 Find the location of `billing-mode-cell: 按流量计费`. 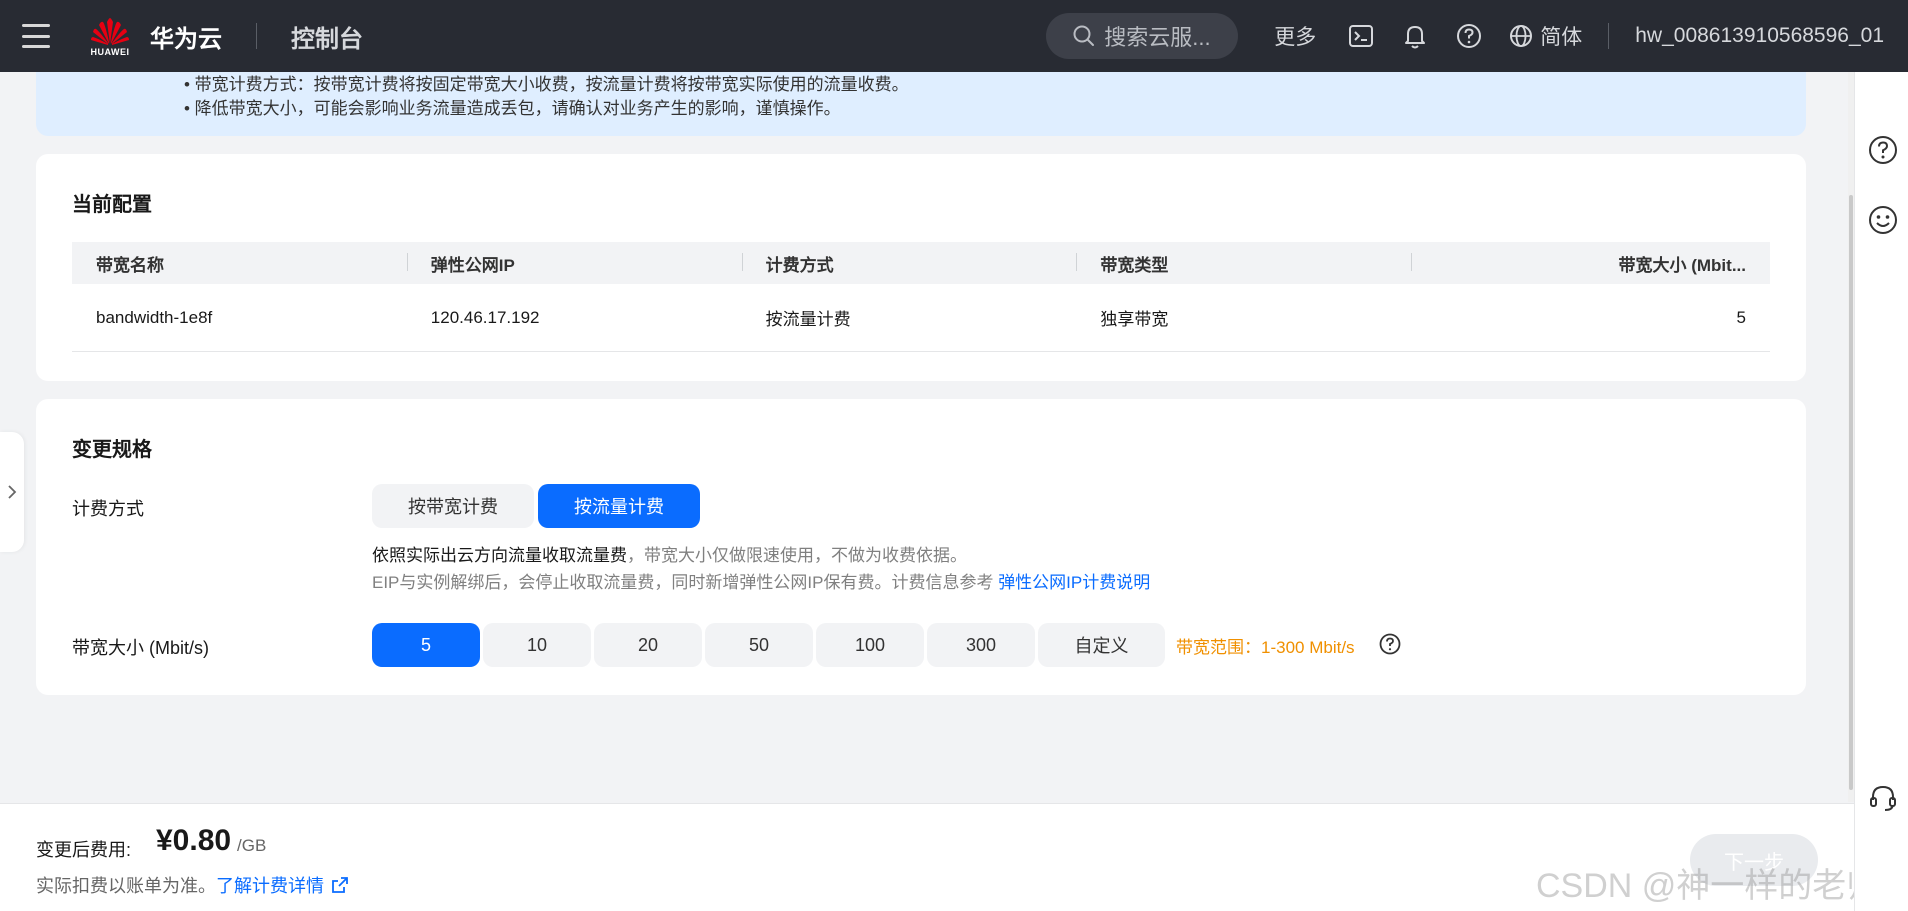

billing-mode-cell: 按流量计费 is located at coordinates (808, 319).